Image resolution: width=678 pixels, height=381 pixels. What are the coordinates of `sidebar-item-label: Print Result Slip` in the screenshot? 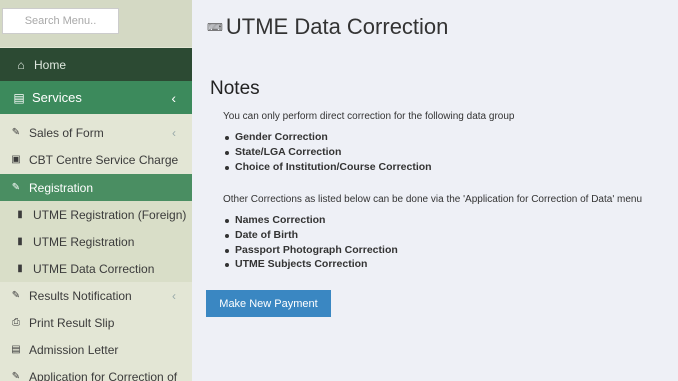 It's located at (72, 322).